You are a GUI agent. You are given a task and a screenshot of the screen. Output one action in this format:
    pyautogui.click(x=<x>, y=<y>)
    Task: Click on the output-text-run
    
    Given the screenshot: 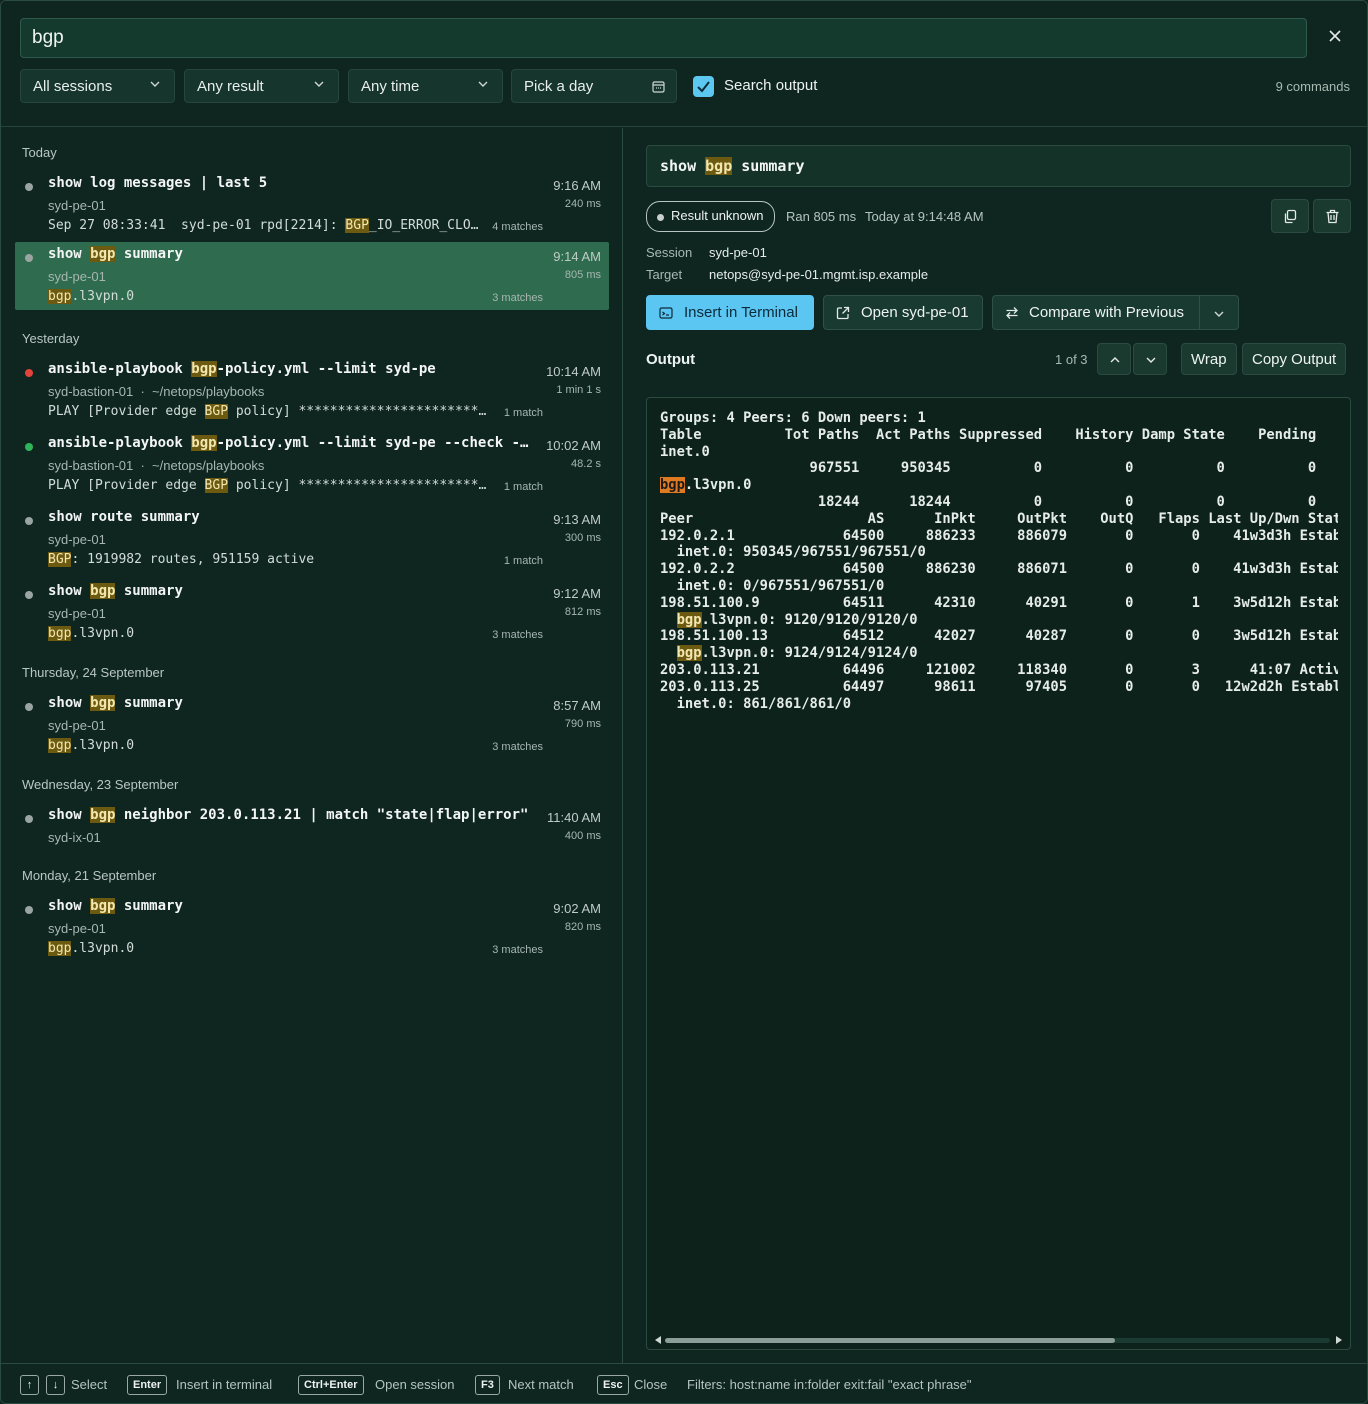 What is the action you would take?
    pyautogui.click(x=668, y=653)
    